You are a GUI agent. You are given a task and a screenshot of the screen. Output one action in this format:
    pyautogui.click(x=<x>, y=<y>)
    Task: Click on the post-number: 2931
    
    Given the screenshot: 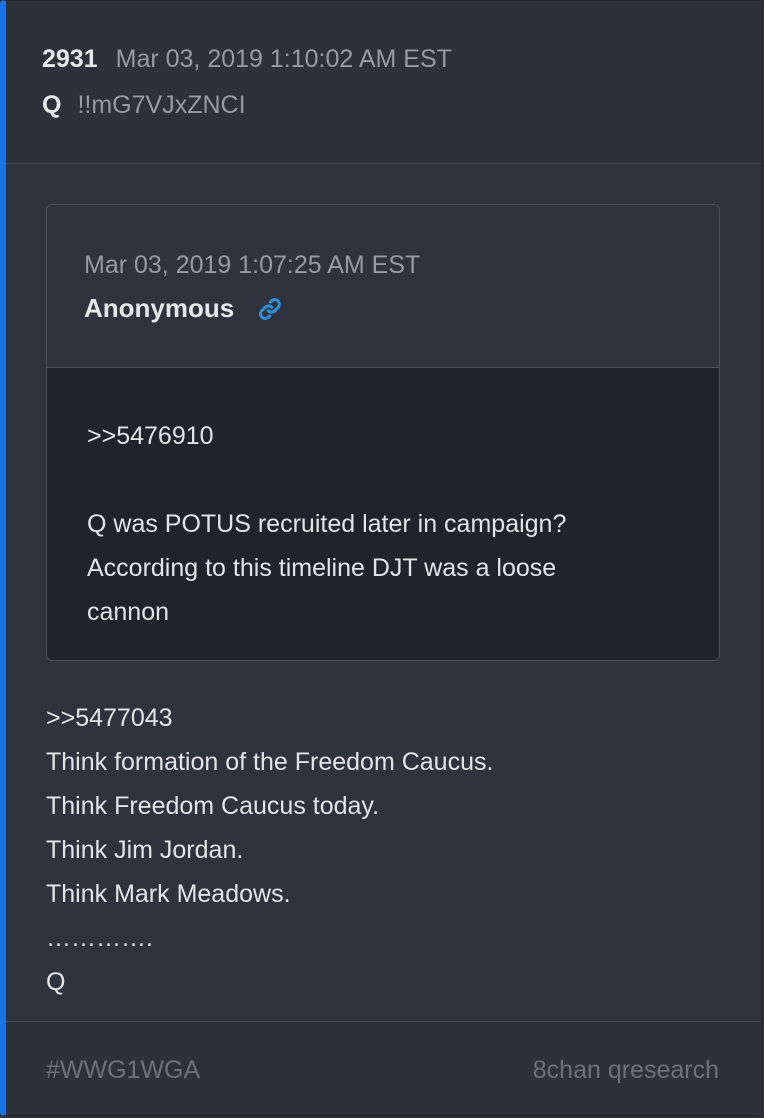 What is the action you would take?
    pyautogui.click(x=70, y=59)
    